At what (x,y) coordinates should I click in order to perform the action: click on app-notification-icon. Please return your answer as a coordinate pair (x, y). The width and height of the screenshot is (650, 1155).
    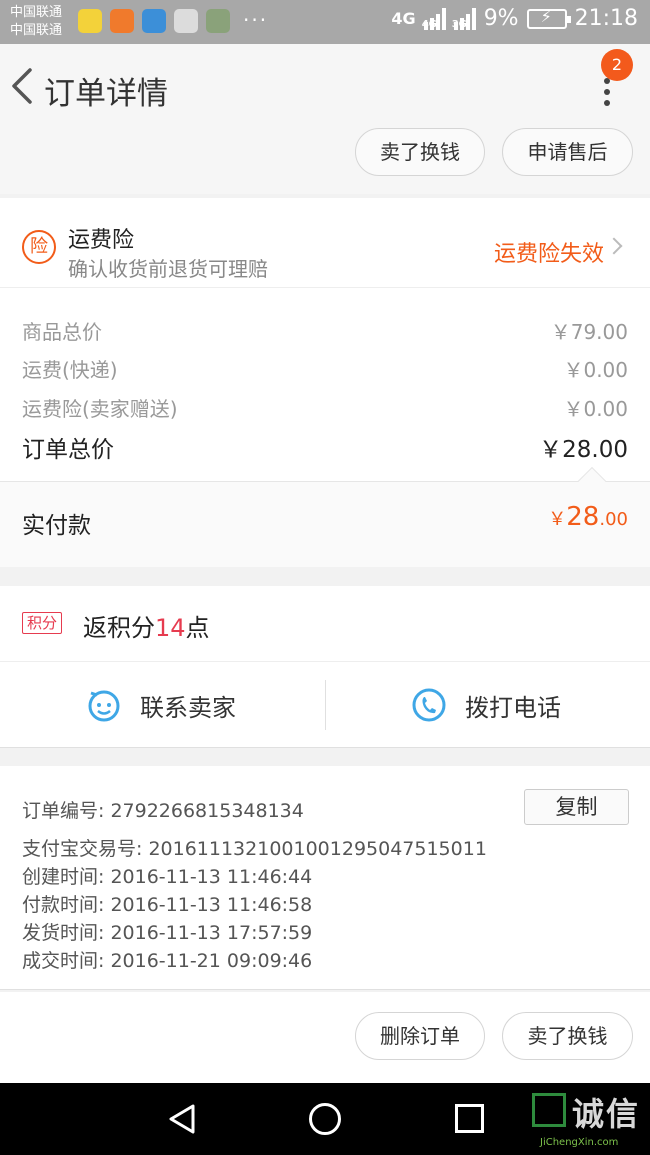
    Looking at the image, I should click on (90, 21).